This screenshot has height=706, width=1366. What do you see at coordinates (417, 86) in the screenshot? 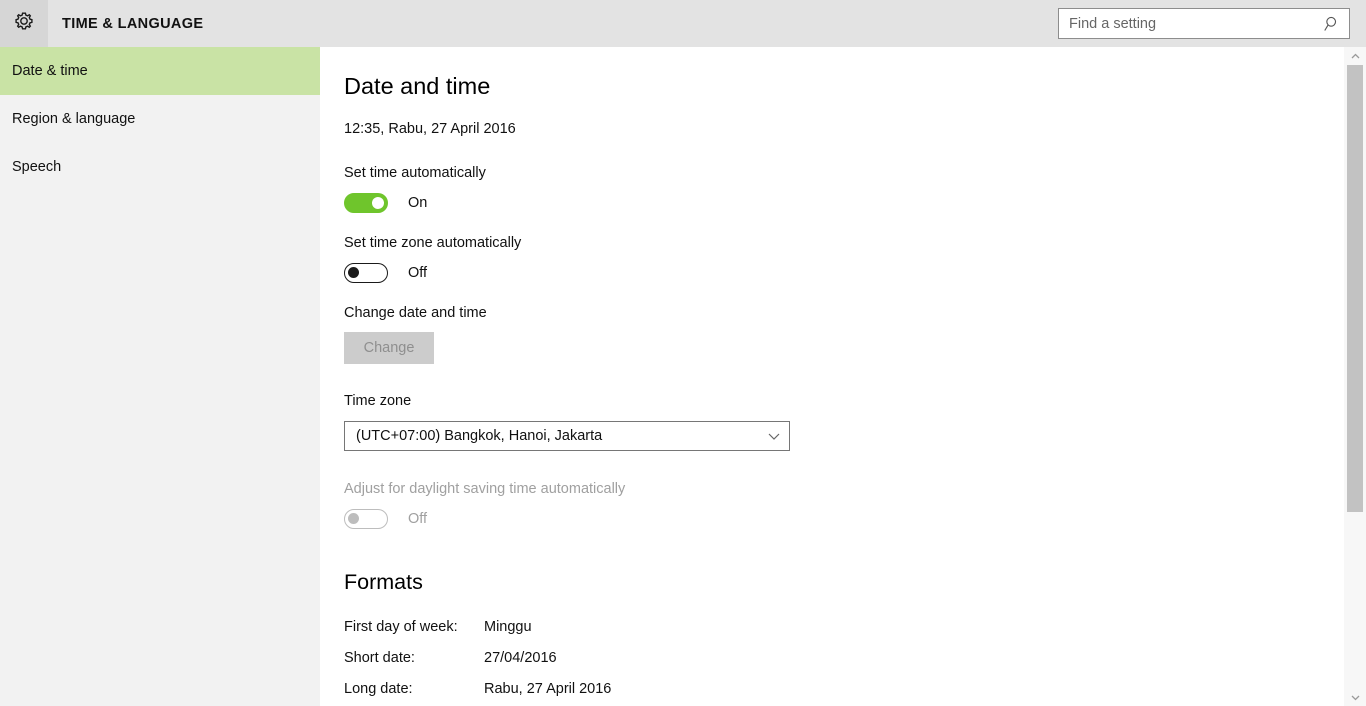
I see `section-heading-date-and-time: Date and time` at bounding box center [417, 86].